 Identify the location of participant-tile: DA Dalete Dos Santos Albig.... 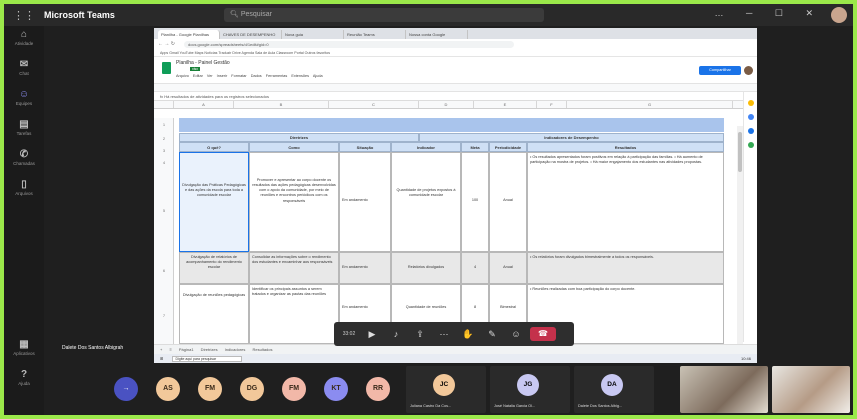
(614, 389).